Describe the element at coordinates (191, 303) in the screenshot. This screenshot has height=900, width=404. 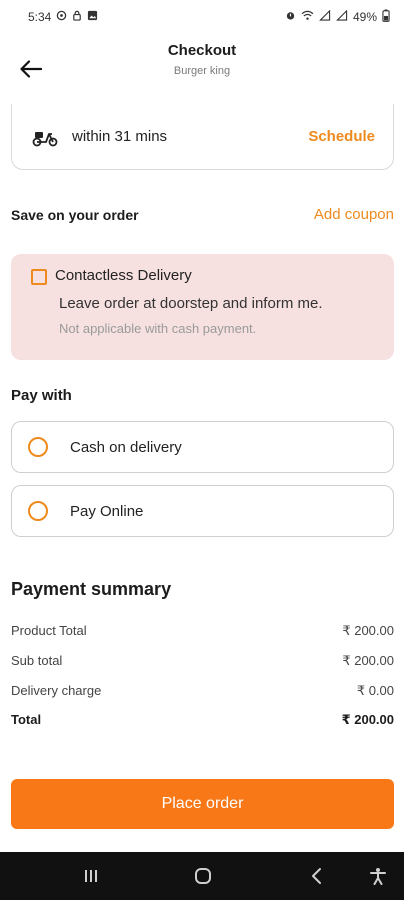
I see `contactless-description: Leave order at doorstep and inform me.` at that location.